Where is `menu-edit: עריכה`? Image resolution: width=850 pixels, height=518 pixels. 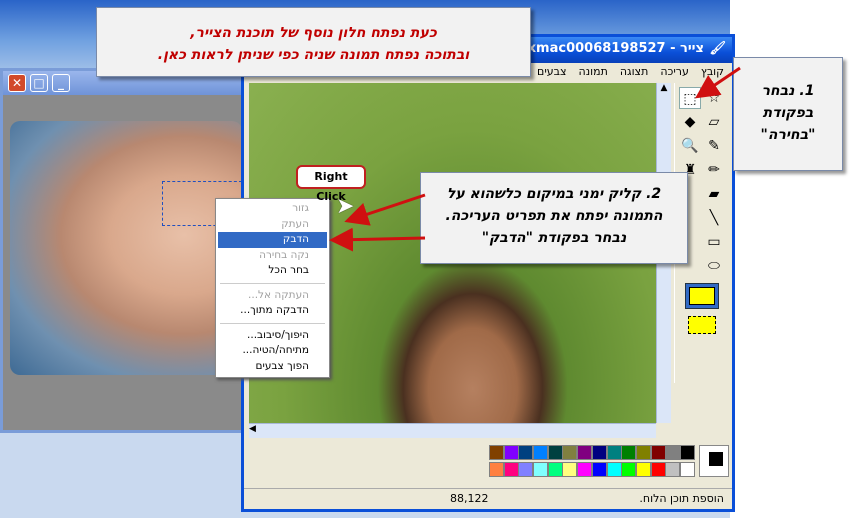 menu-edit: עריכה is located at coordinates (674, 72).